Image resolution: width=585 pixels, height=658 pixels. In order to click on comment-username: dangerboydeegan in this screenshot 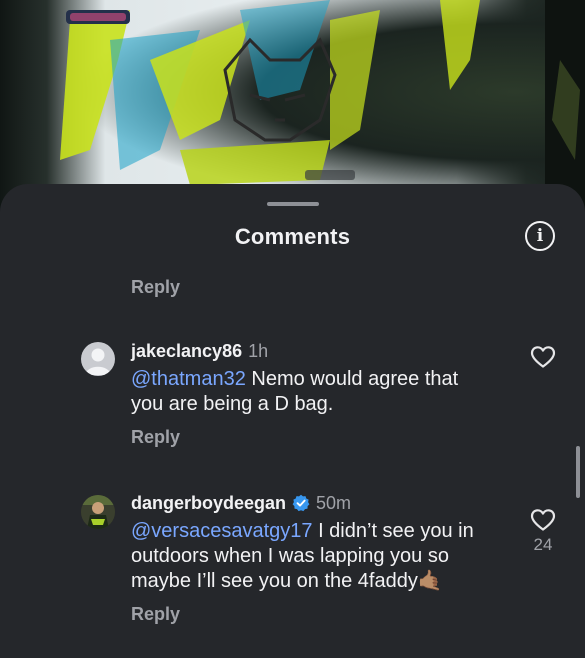, I will do `click(208, 503)`.